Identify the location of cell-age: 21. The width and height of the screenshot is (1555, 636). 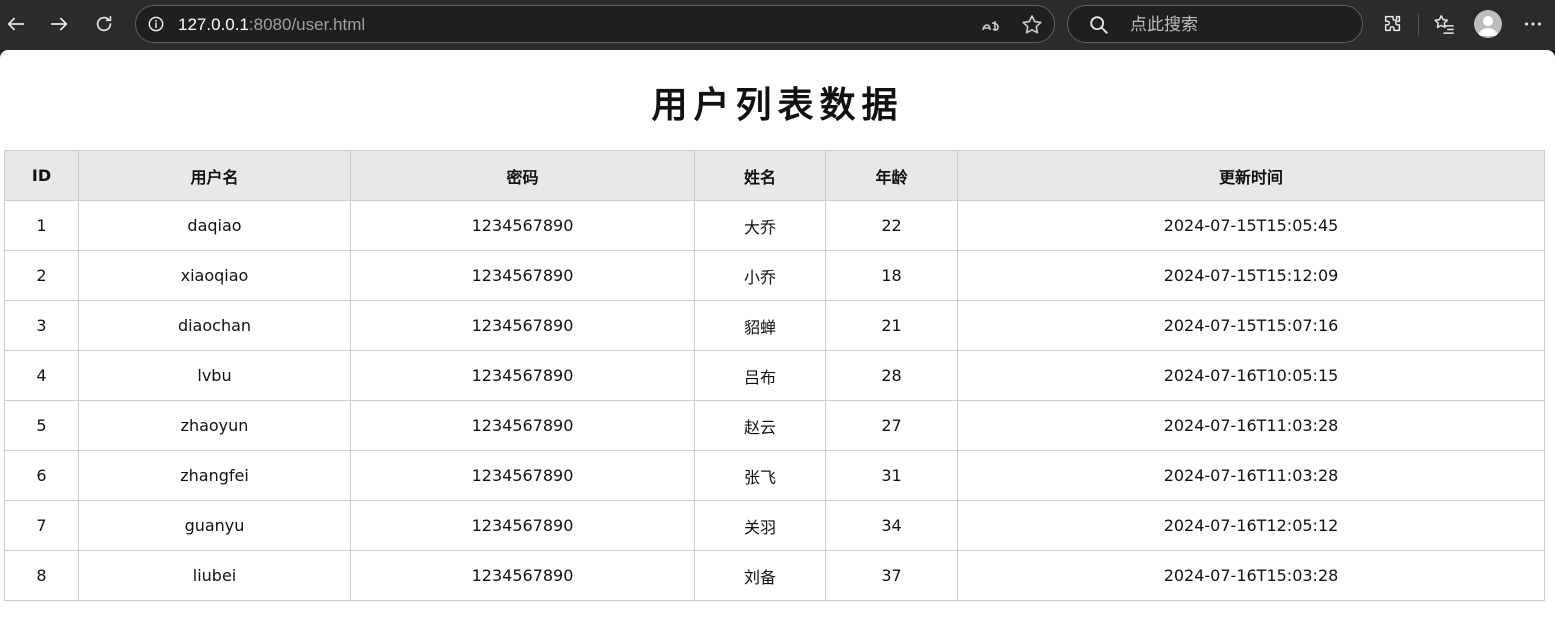
(891, 325).